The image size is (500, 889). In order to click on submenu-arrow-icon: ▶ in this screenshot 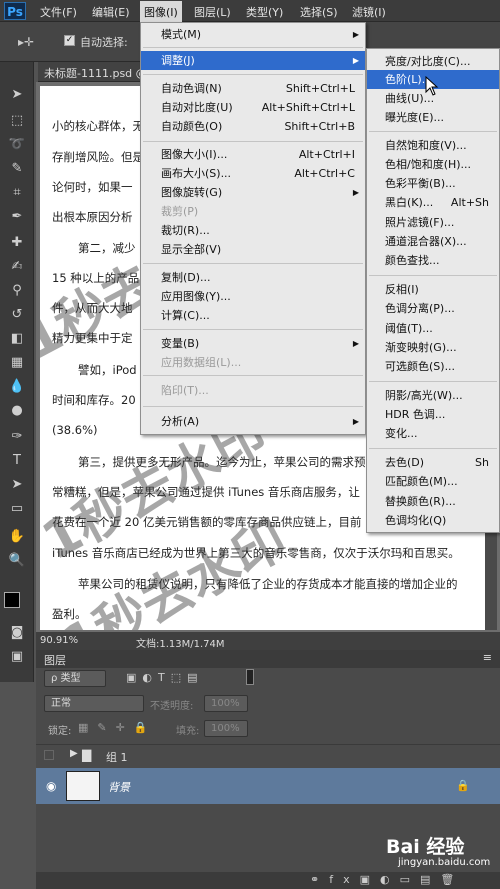, I will do `click(355, 421)`.